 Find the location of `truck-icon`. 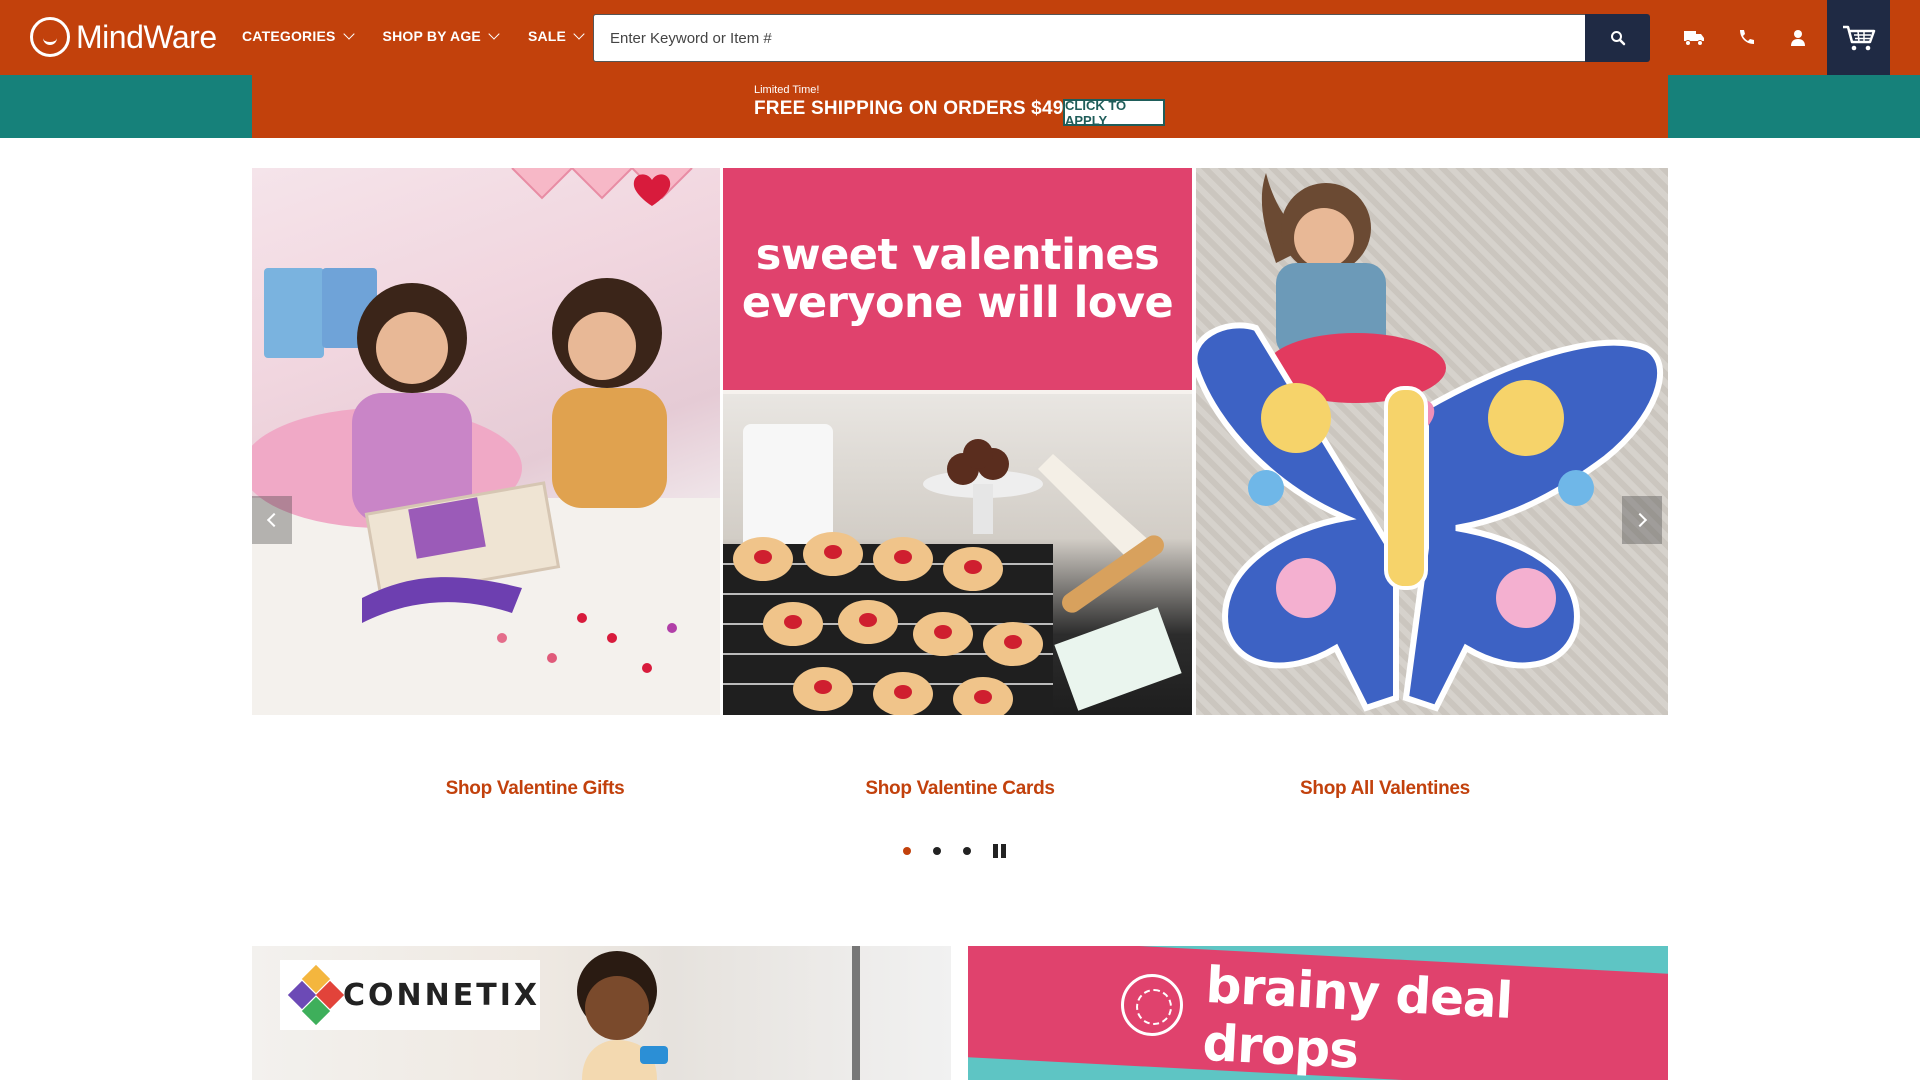

truck-icon is located at coordinates (1694, 38).